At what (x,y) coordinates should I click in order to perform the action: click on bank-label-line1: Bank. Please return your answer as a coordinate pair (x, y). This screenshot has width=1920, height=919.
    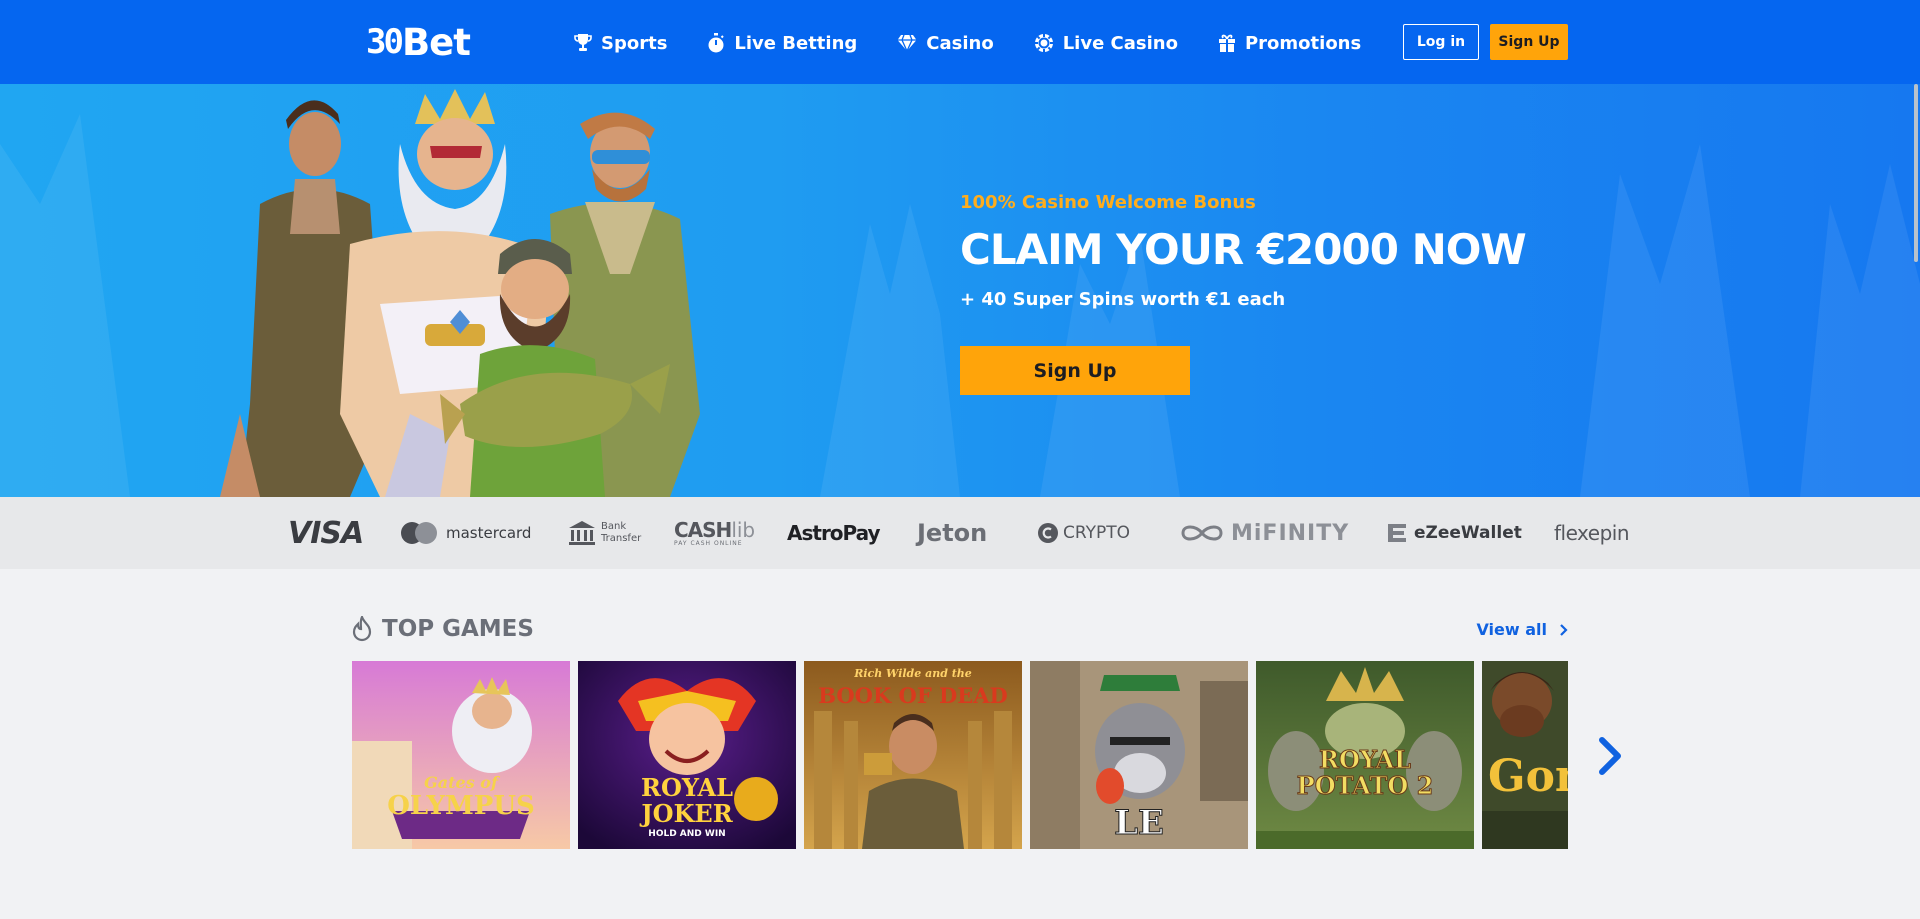
    Looking at the image, I should click on (614, 526).